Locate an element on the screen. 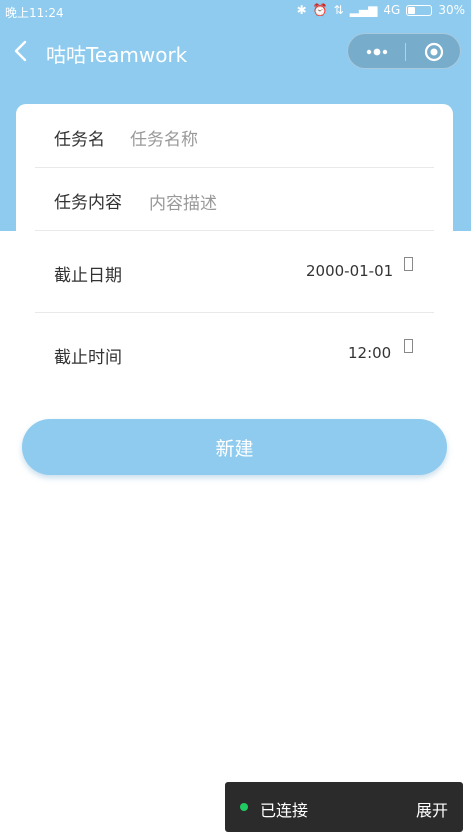 The width and height of the screenshot is (471, 840). task-content-row: 任务内容 内容描述 is located at coordinates (234, 199).